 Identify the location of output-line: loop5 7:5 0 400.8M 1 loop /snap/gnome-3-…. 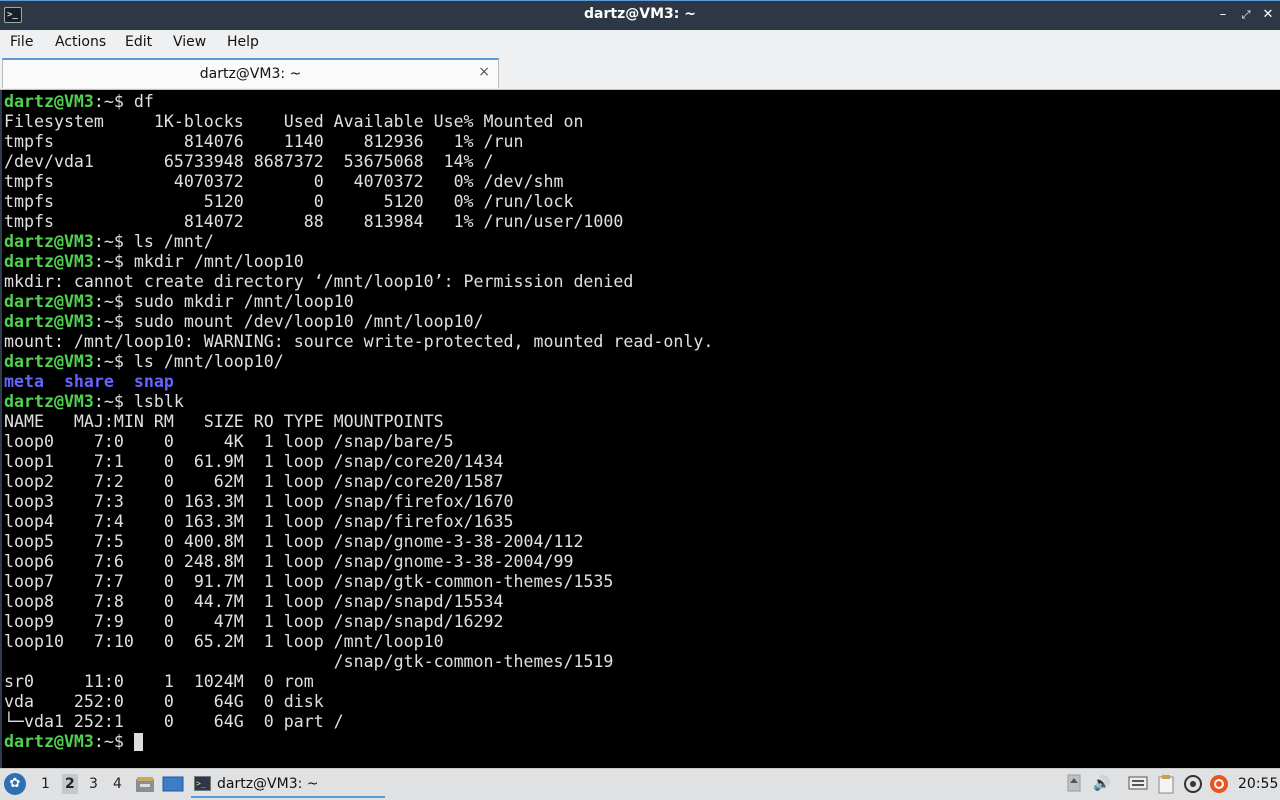
(294, 541).